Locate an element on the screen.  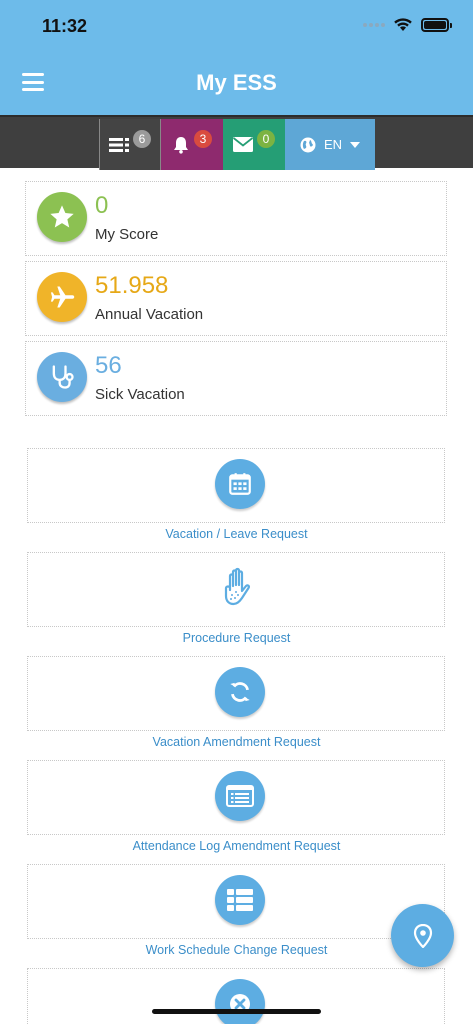
globe-icon is located at coordinates (308, 144).